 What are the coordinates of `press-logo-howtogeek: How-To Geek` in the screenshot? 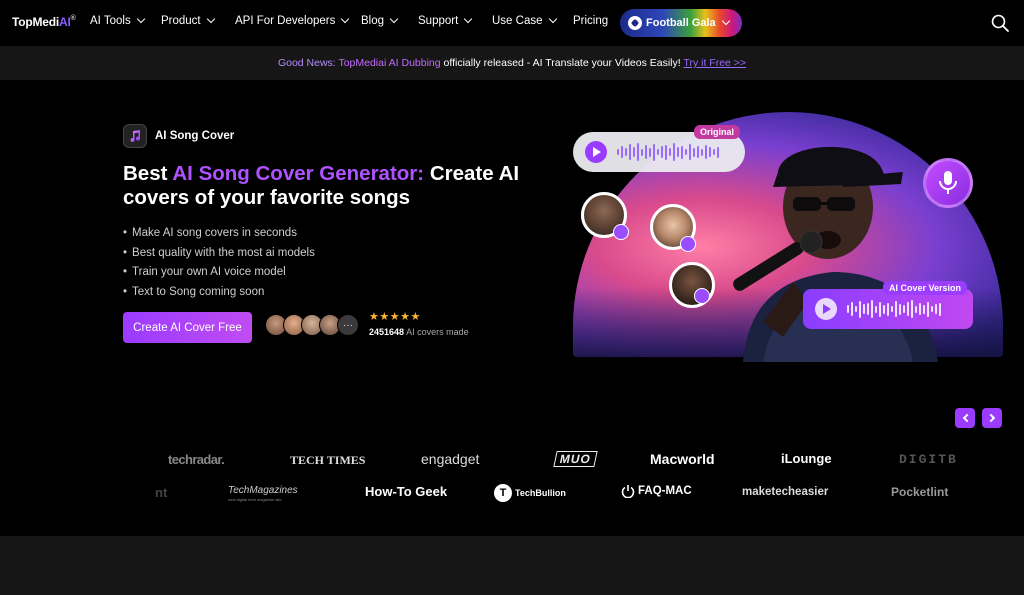 It's located at (406, 491).